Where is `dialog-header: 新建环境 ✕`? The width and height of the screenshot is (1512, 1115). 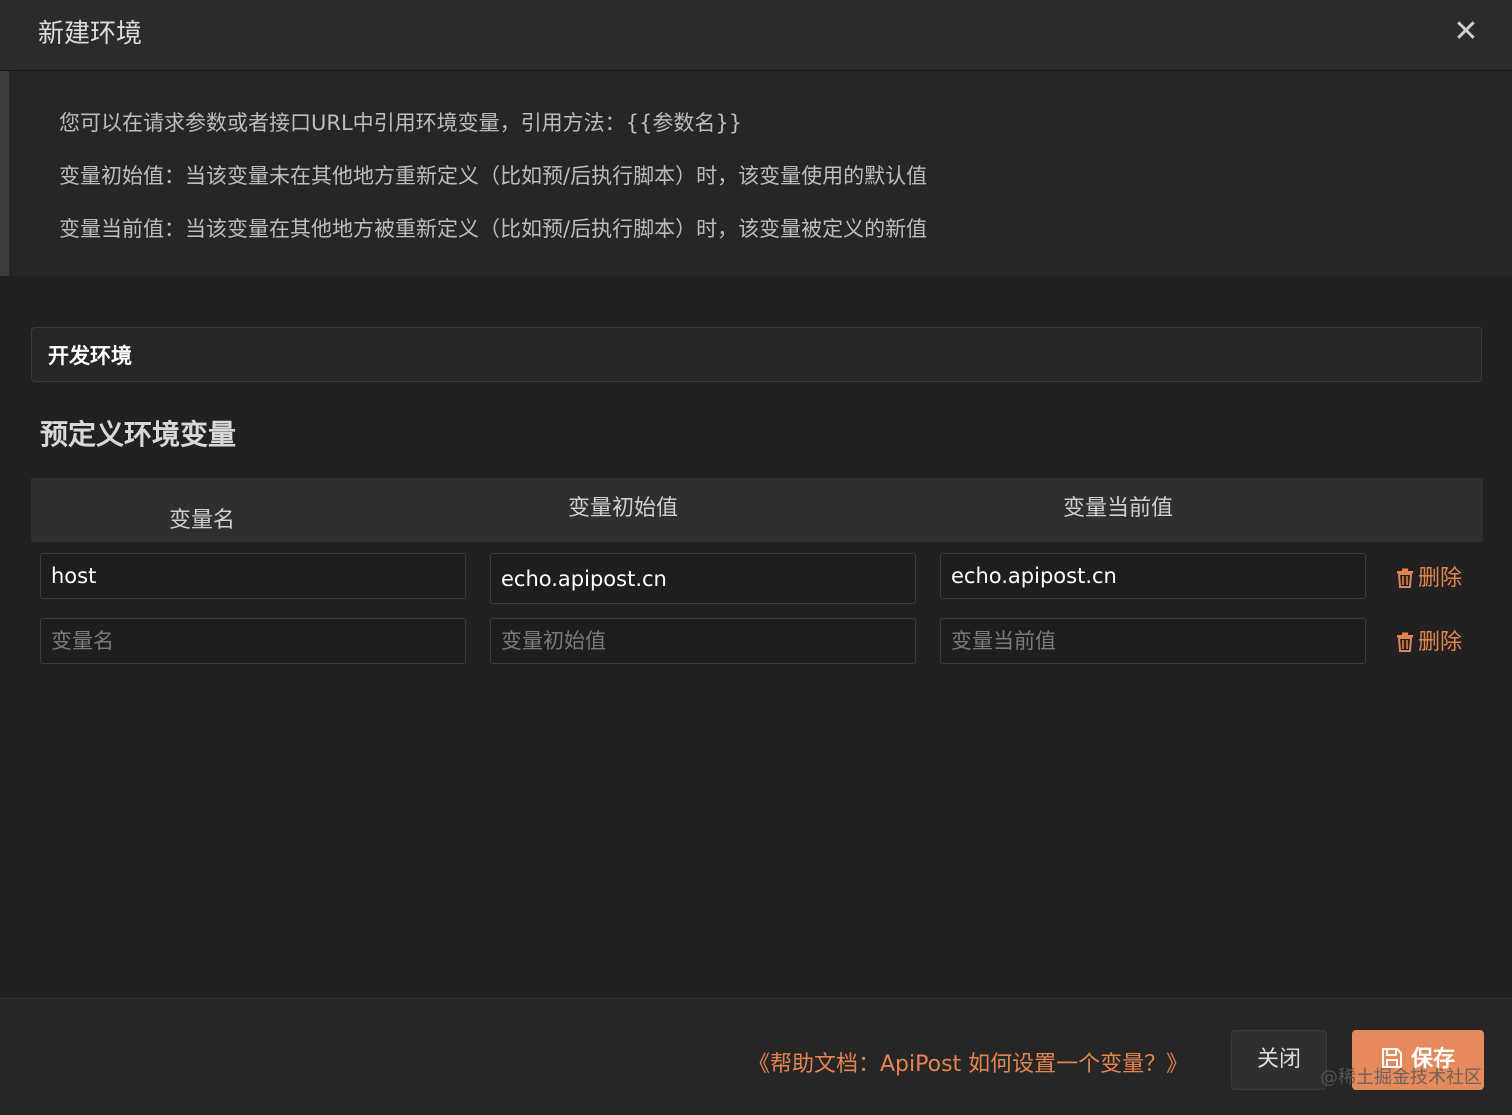
dialog-header: 新建环境 ✕ is located at coordinates (756, 35).